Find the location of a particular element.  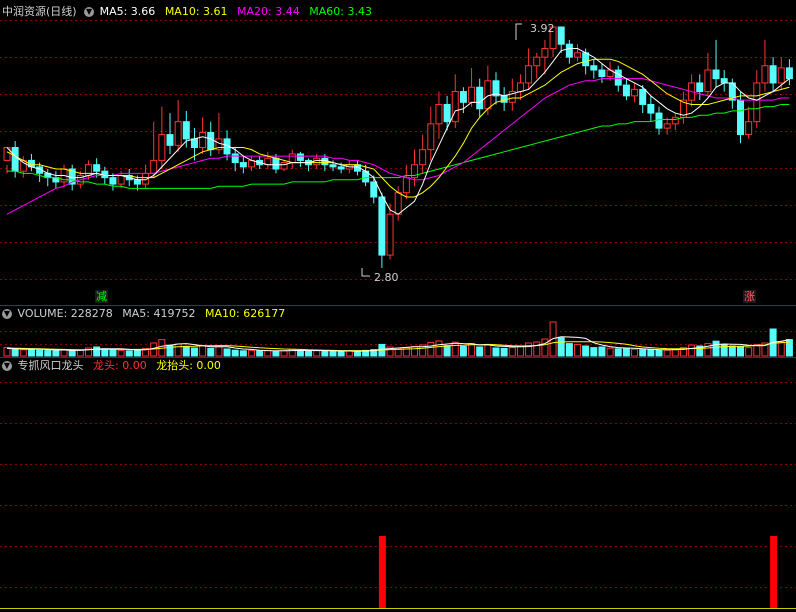

longtaitou-value: 龙抬头: 0.00 is located at coordinates (188, 365).